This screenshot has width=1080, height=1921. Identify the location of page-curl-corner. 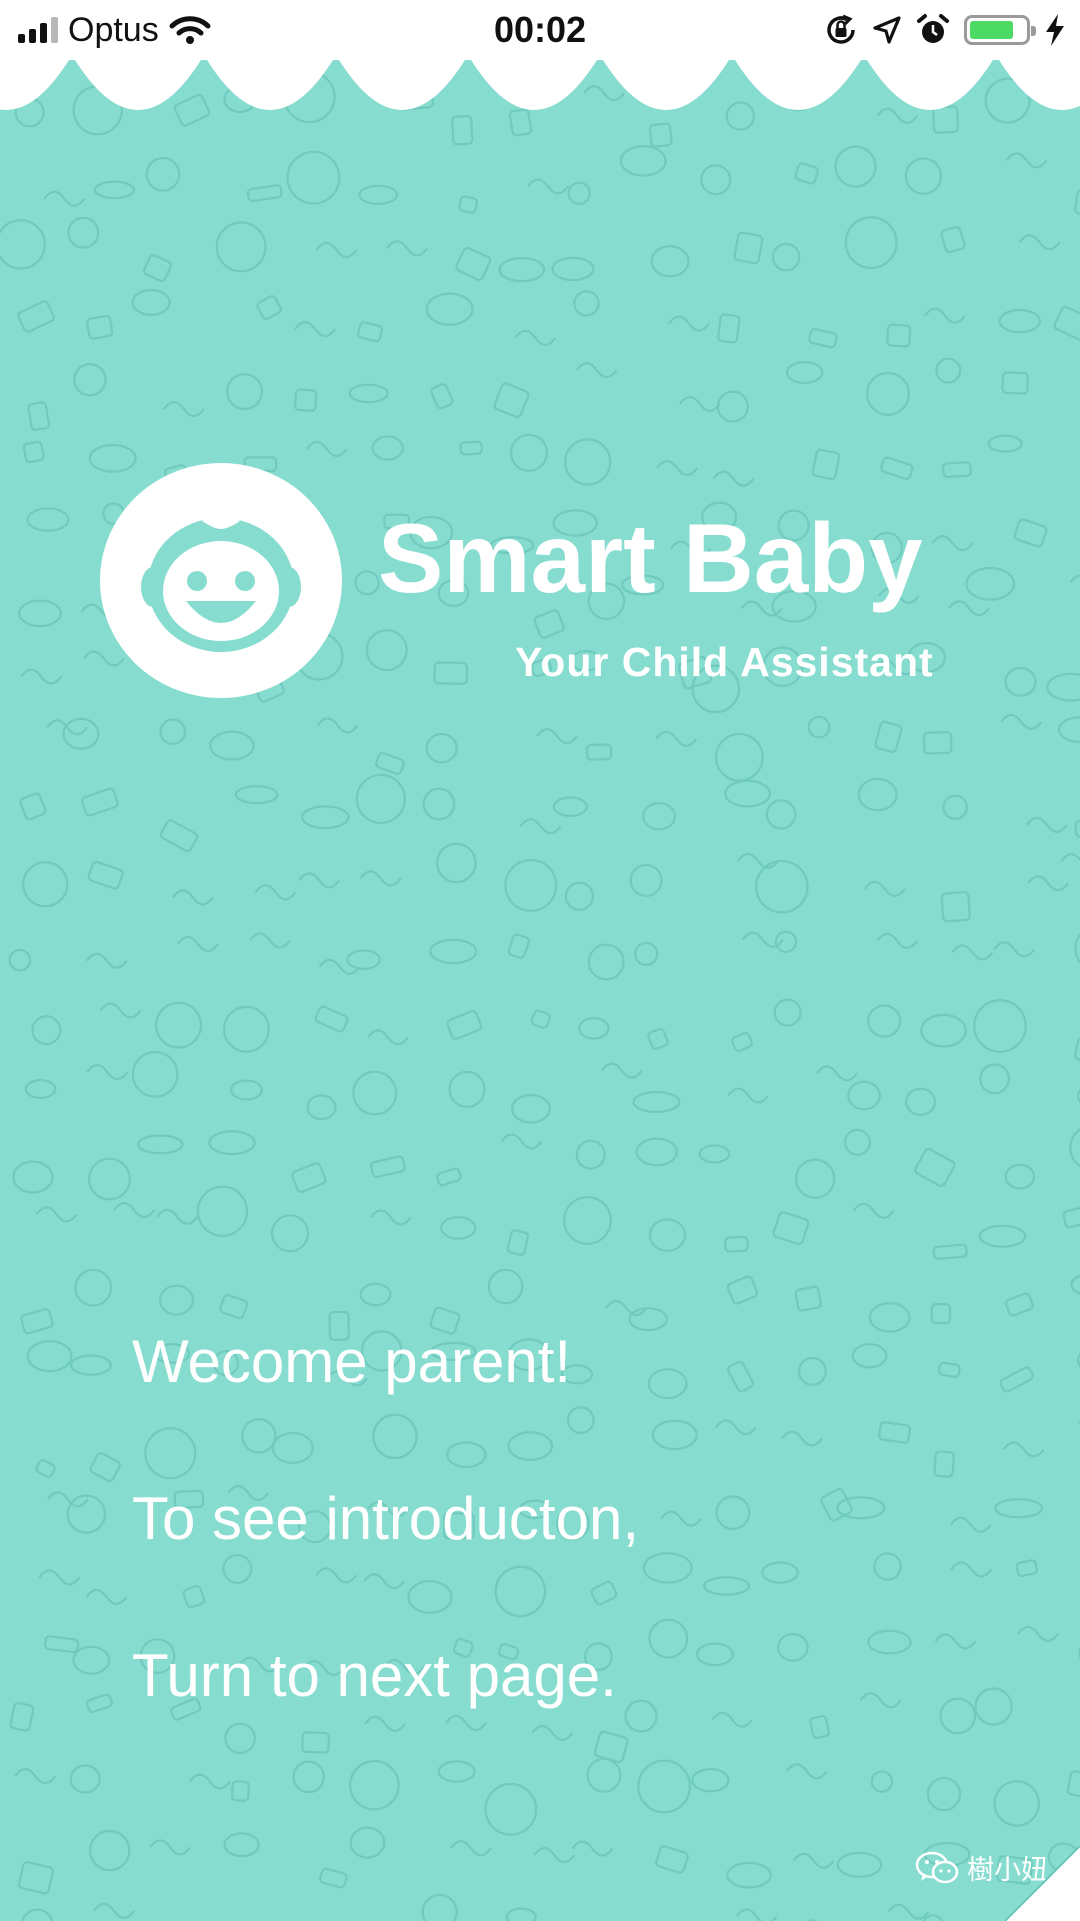
(1042, 1883).